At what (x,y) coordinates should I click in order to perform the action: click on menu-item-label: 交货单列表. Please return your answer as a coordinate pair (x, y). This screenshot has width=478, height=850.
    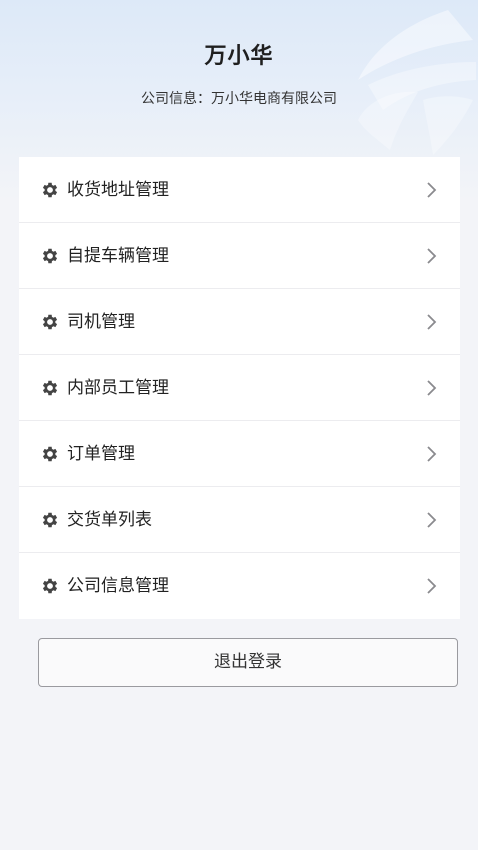
    Looking at the image, I should click on (109, 520).